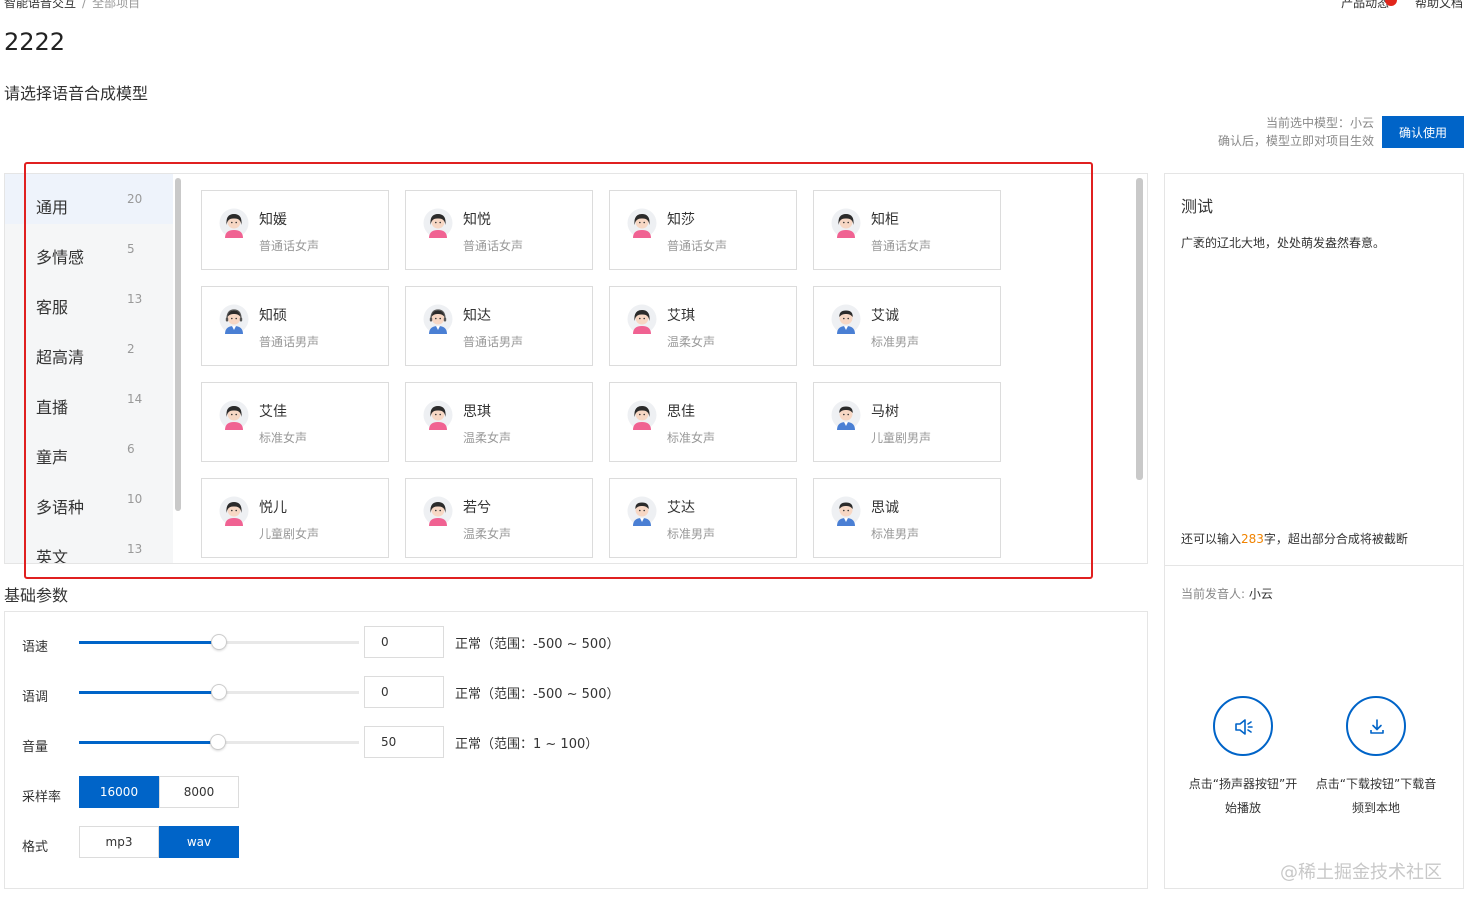 Image resolution: width=1465 pixels, height=905 pixels. Describe the element at coordinates (35, 42) in the screenshot. I see `page-title: 2222` at that location.